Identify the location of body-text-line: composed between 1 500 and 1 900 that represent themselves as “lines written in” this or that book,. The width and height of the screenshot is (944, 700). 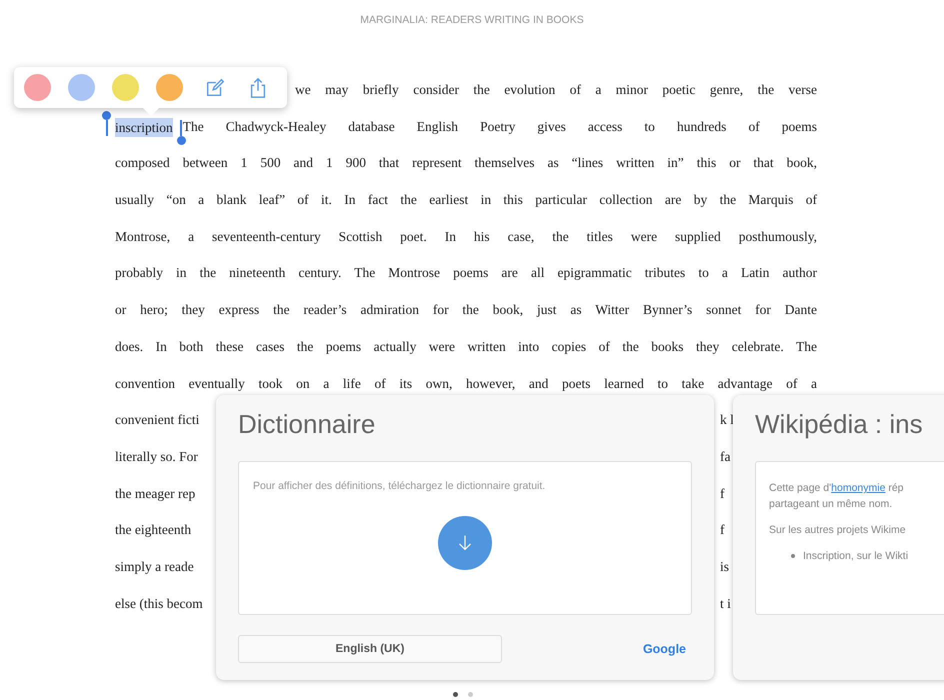
(466, 163).